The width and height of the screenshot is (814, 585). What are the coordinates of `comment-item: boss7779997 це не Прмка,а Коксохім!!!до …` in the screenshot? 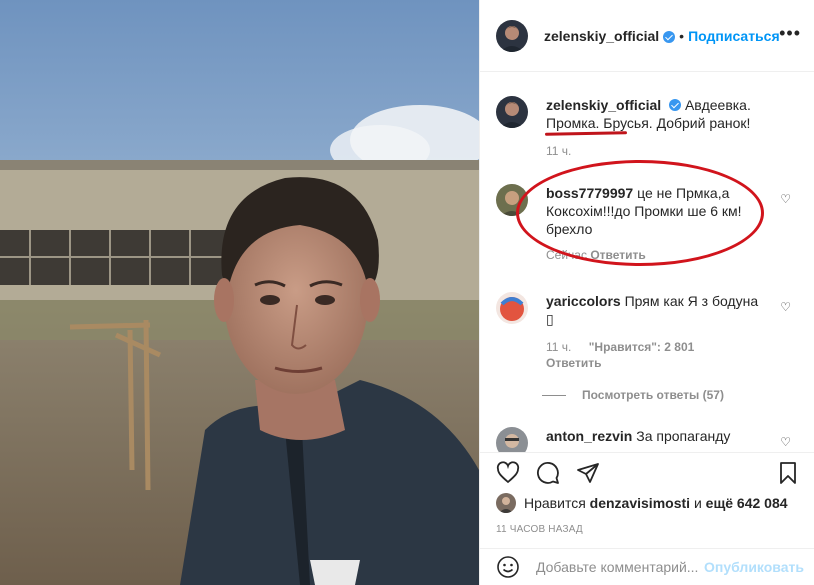 It's located at (648, 223).